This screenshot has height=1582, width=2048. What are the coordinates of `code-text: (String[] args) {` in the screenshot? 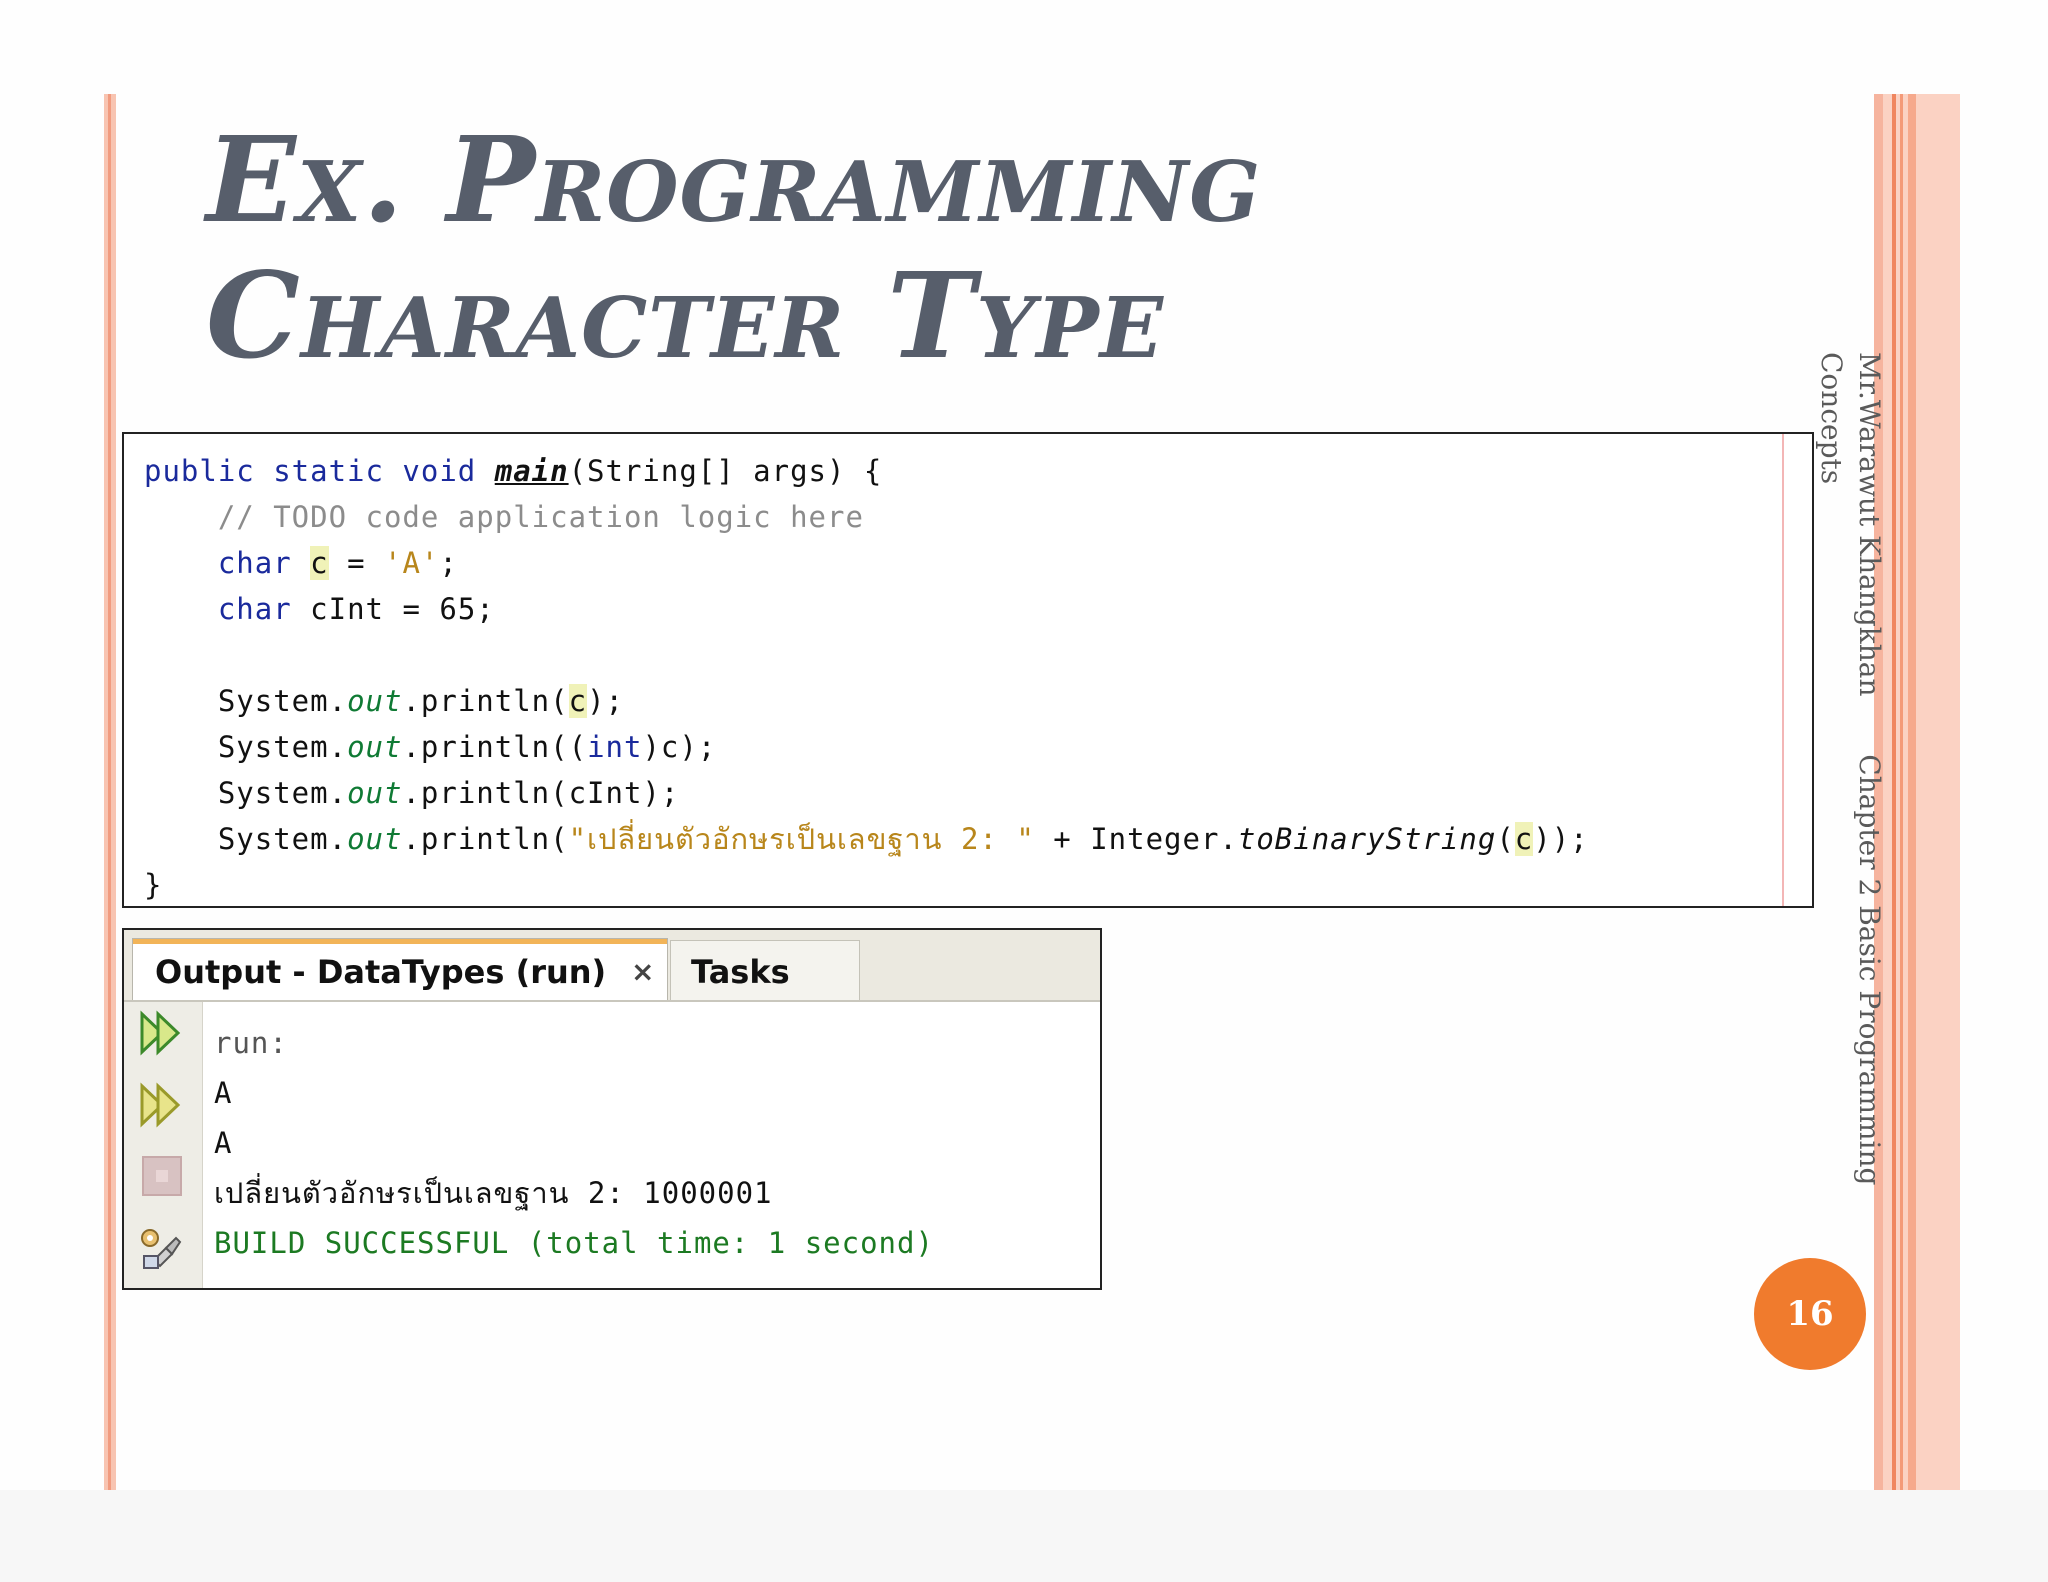 It's located at (725, 471).